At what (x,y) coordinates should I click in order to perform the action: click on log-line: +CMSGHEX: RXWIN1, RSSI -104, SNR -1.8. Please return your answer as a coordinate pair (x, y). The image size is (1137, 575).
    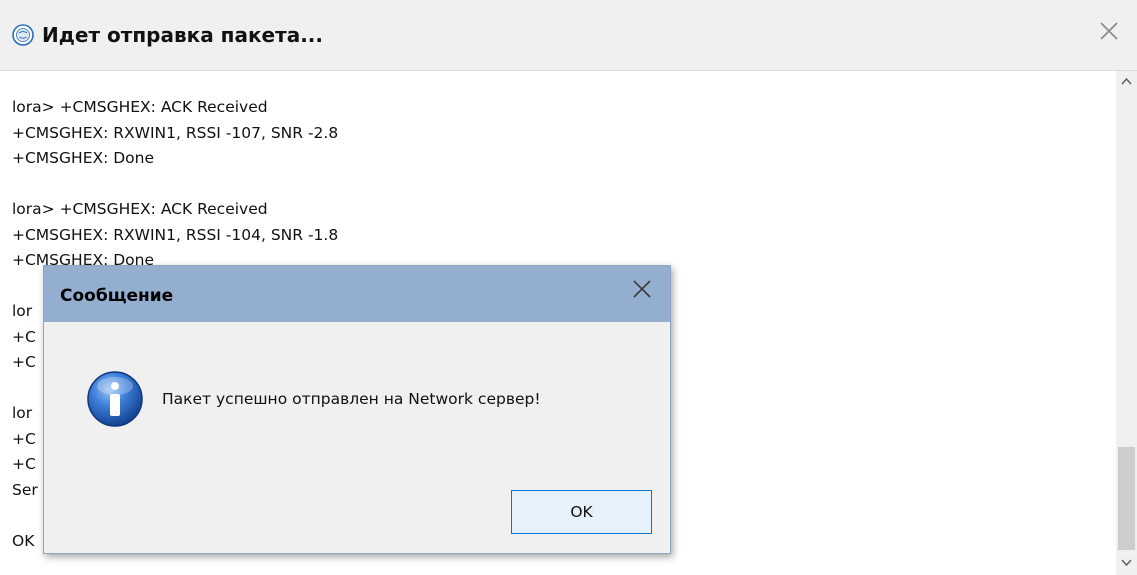
    Looking at the image, I should click on (175, 234).